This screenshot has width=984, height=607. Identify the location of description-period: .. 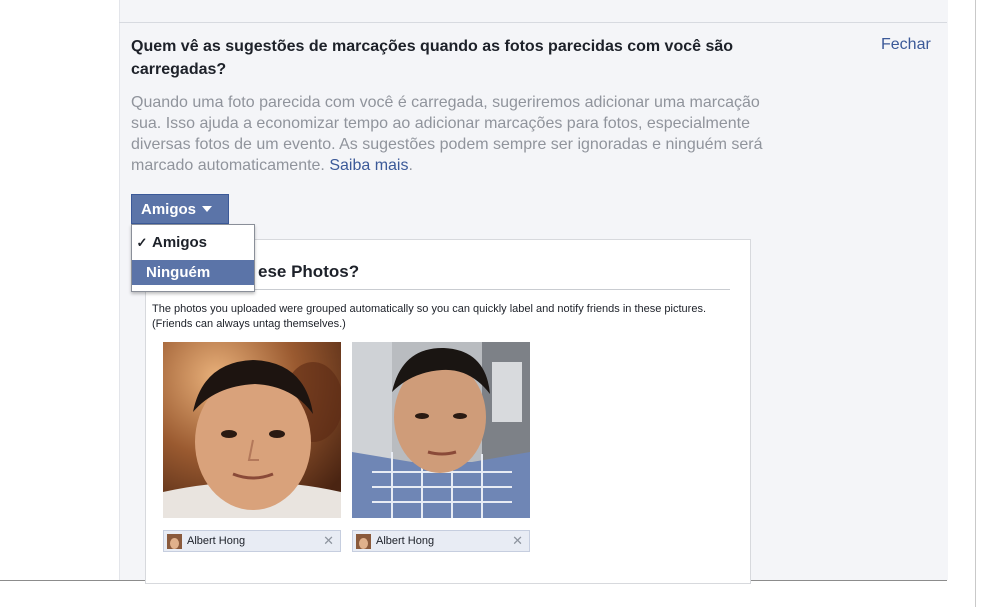
(410, 165).